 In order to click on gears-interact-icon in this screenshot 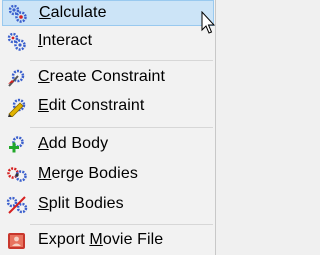, I will do `click(16, 41)`.